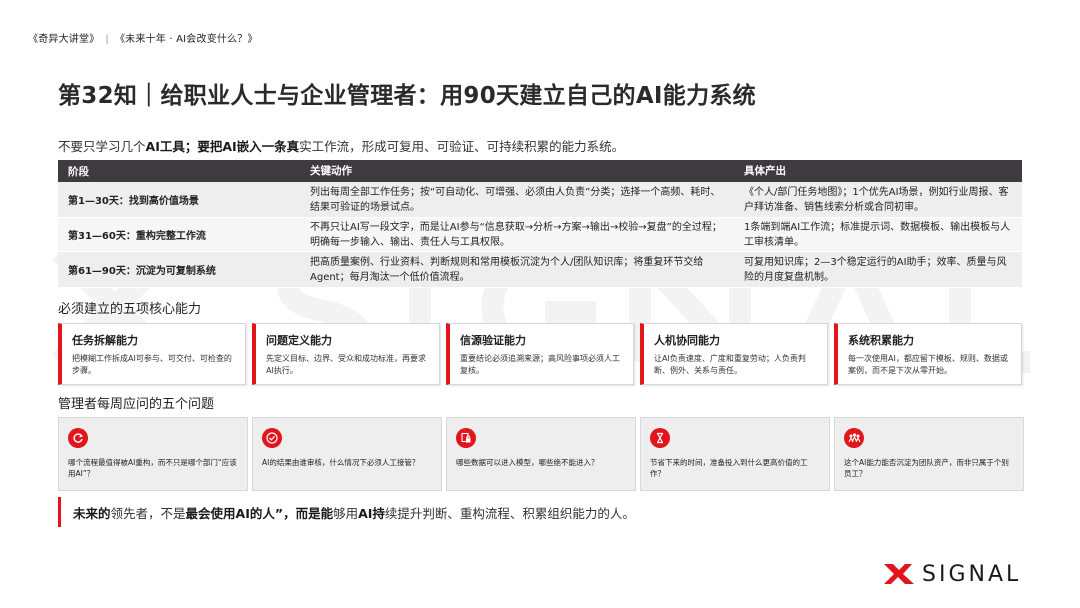 The width and height of the screenshot is (1080, 608). Describe the element at coordinates (347, 454) in the screenshot. I see `question-card: AI的结果由谁审核，什么情况下必须人工接管？` at that location.